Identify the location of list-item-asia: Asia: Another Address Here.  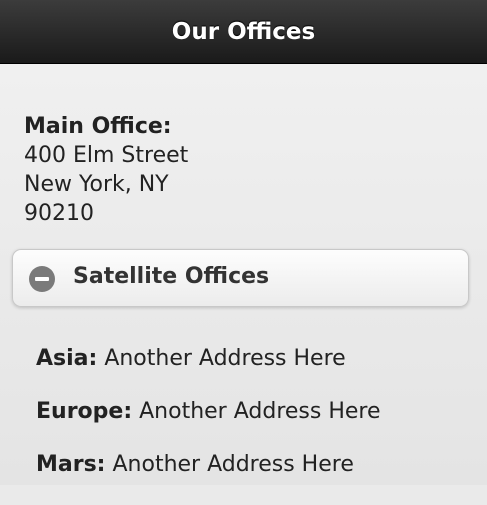
(208, 359).